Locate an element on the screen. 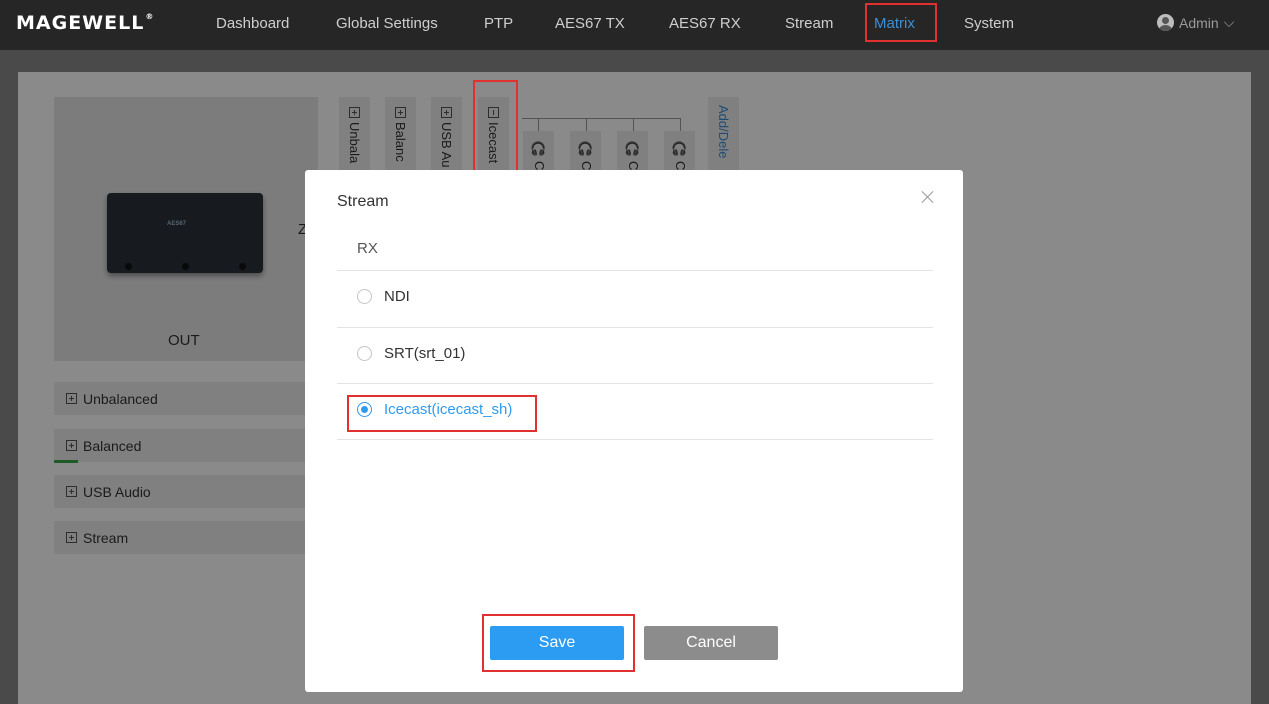 The image size is (1269, 704). nav-aes67-tx: AES67 TX is located at coordinates (590, 23).